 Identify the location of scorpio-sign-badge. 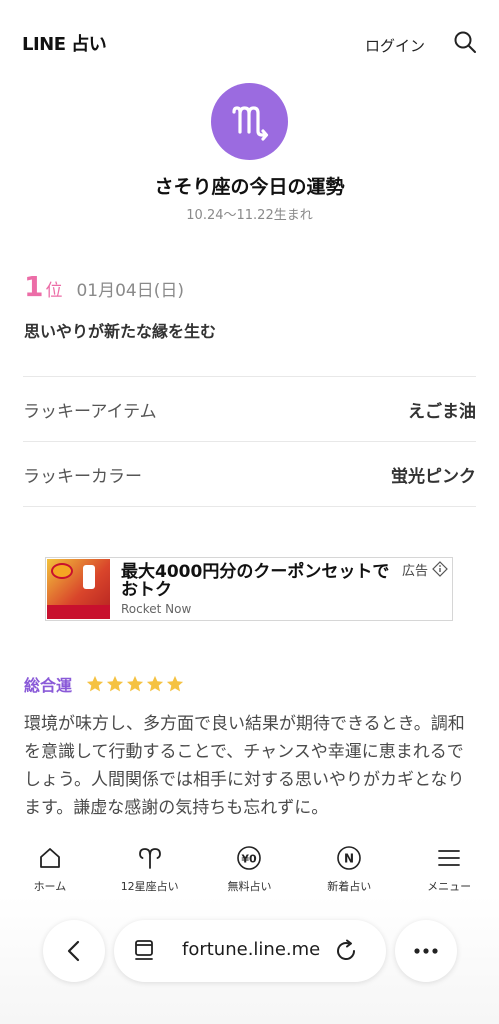
(249, 121).